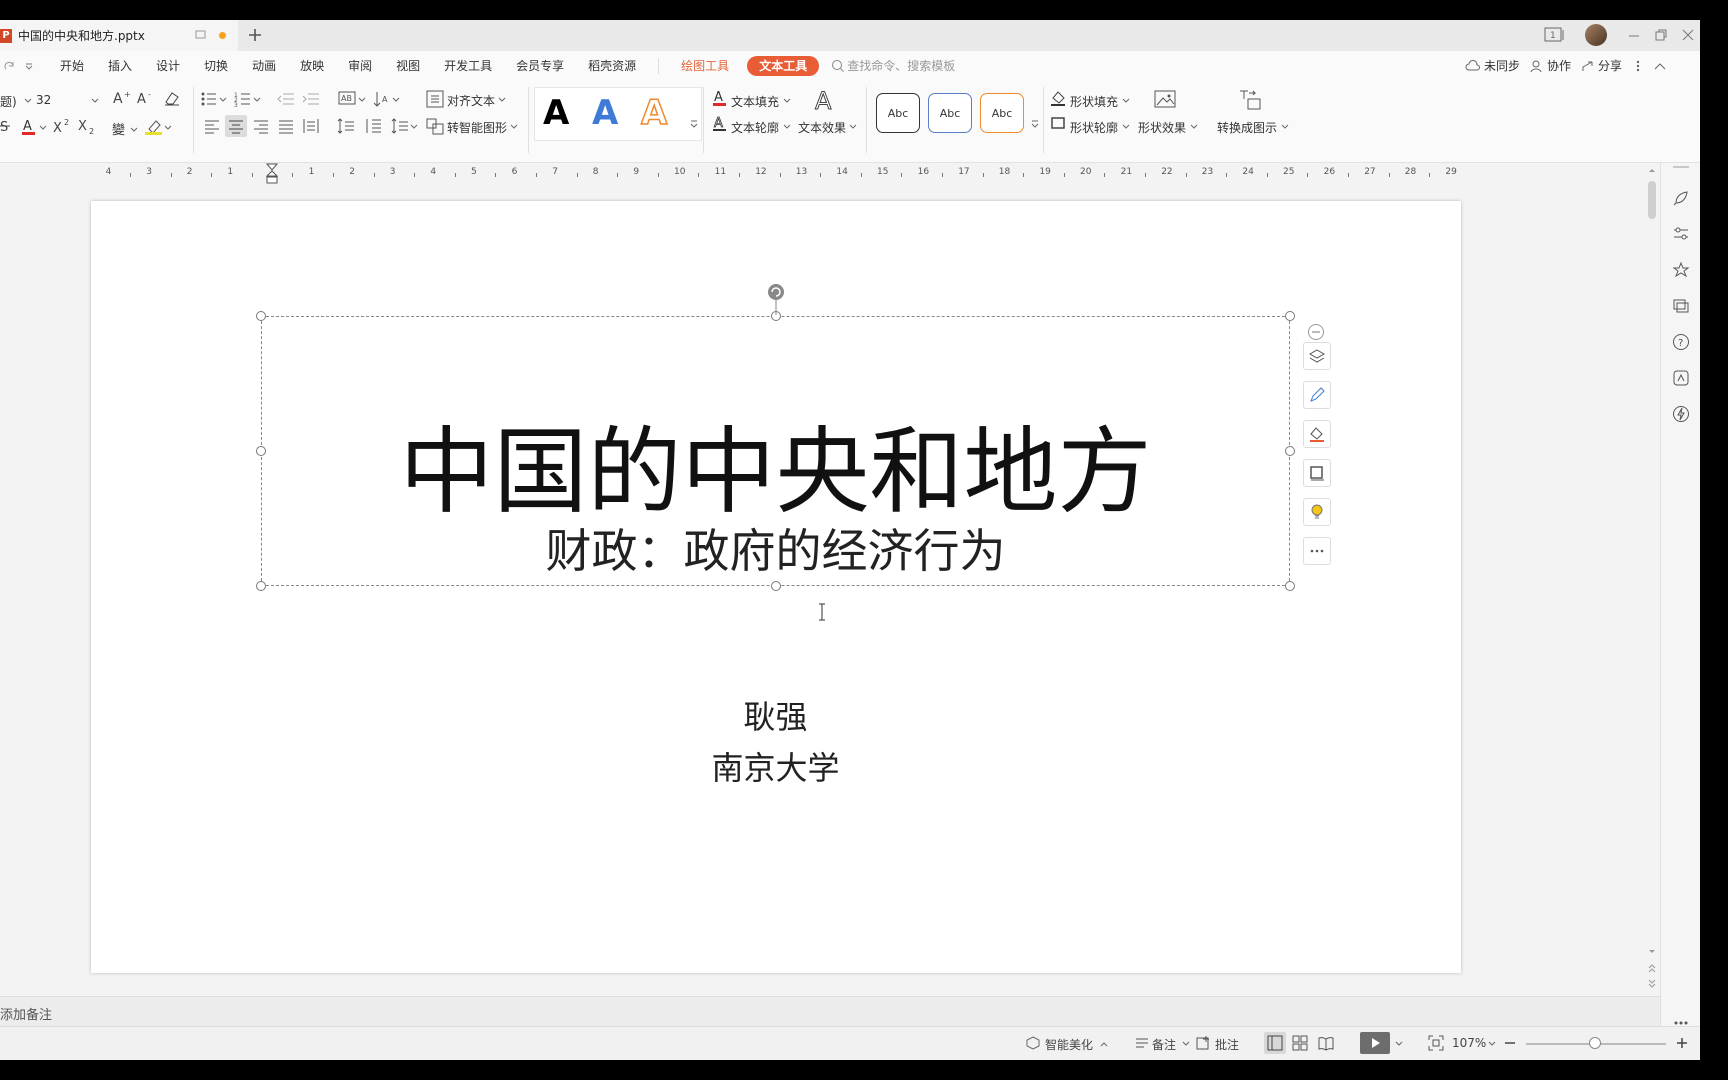  What do you see at coordinates (26, 1013) in the screenshot?
I see `notes-placeholder: 添加备注` at bounding box center [26, 1013].